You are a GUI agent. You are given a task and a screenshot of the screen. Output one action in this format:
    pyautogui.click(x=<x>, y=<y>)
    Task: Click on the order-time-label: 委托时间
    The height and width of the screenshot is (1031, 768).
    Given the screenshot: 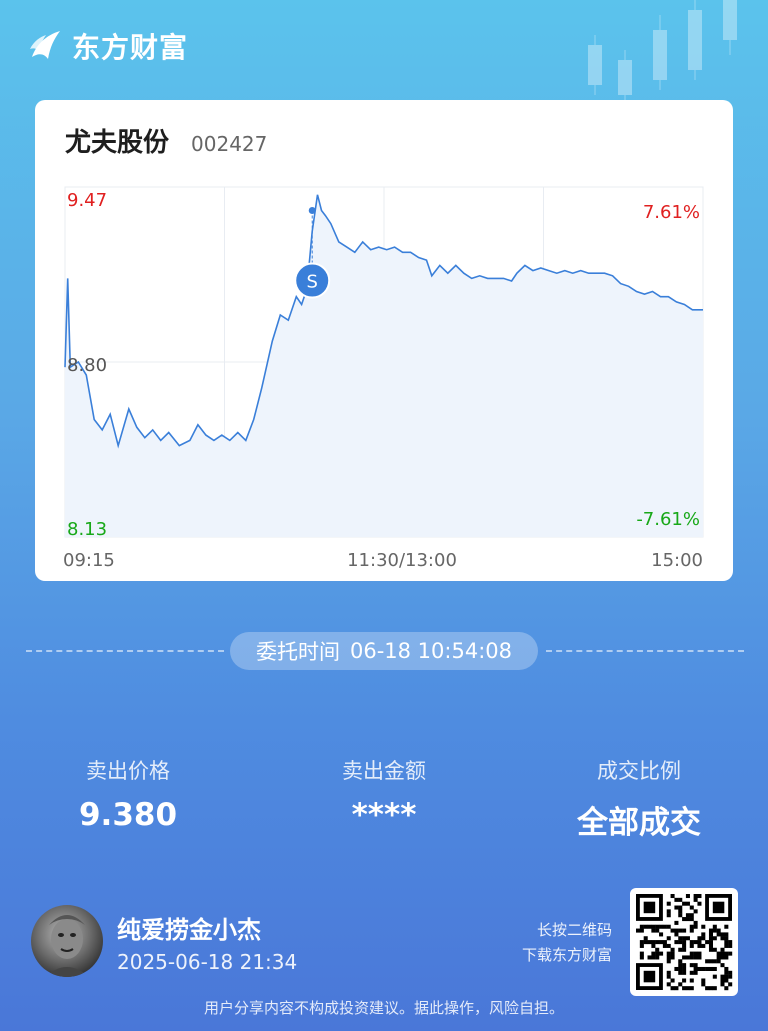 What is the action you would take?
    pyautogui.click(x=297, y=652)
    